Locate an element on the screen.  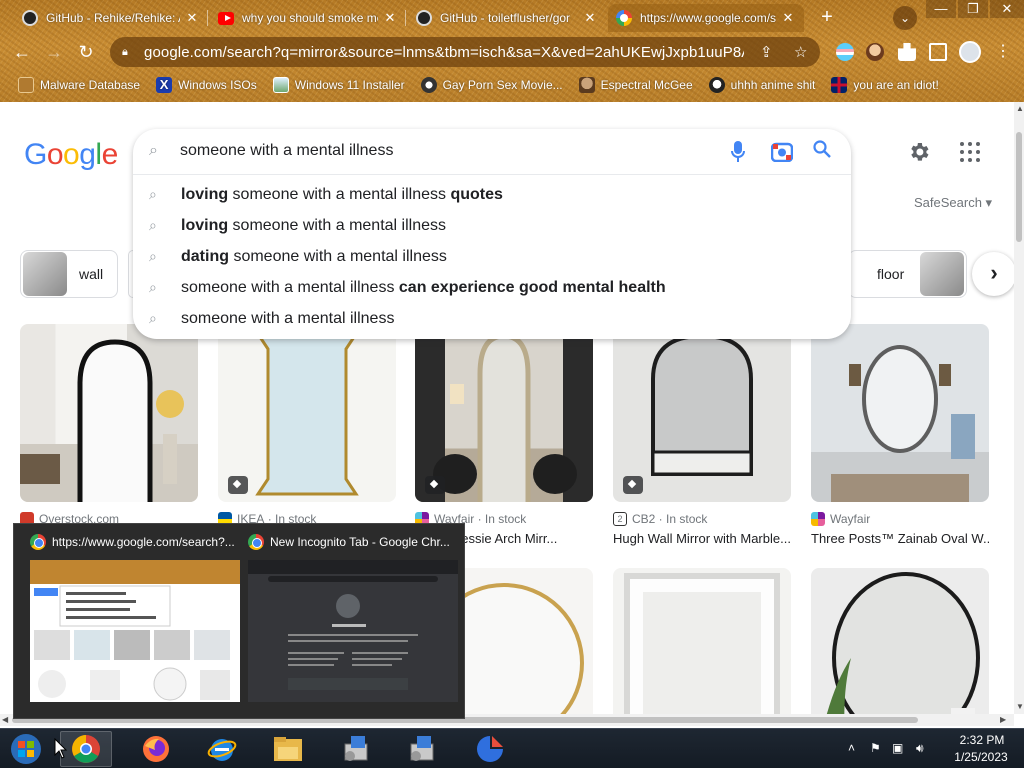
chip-wall: wall is located at coordinates (69, 274).